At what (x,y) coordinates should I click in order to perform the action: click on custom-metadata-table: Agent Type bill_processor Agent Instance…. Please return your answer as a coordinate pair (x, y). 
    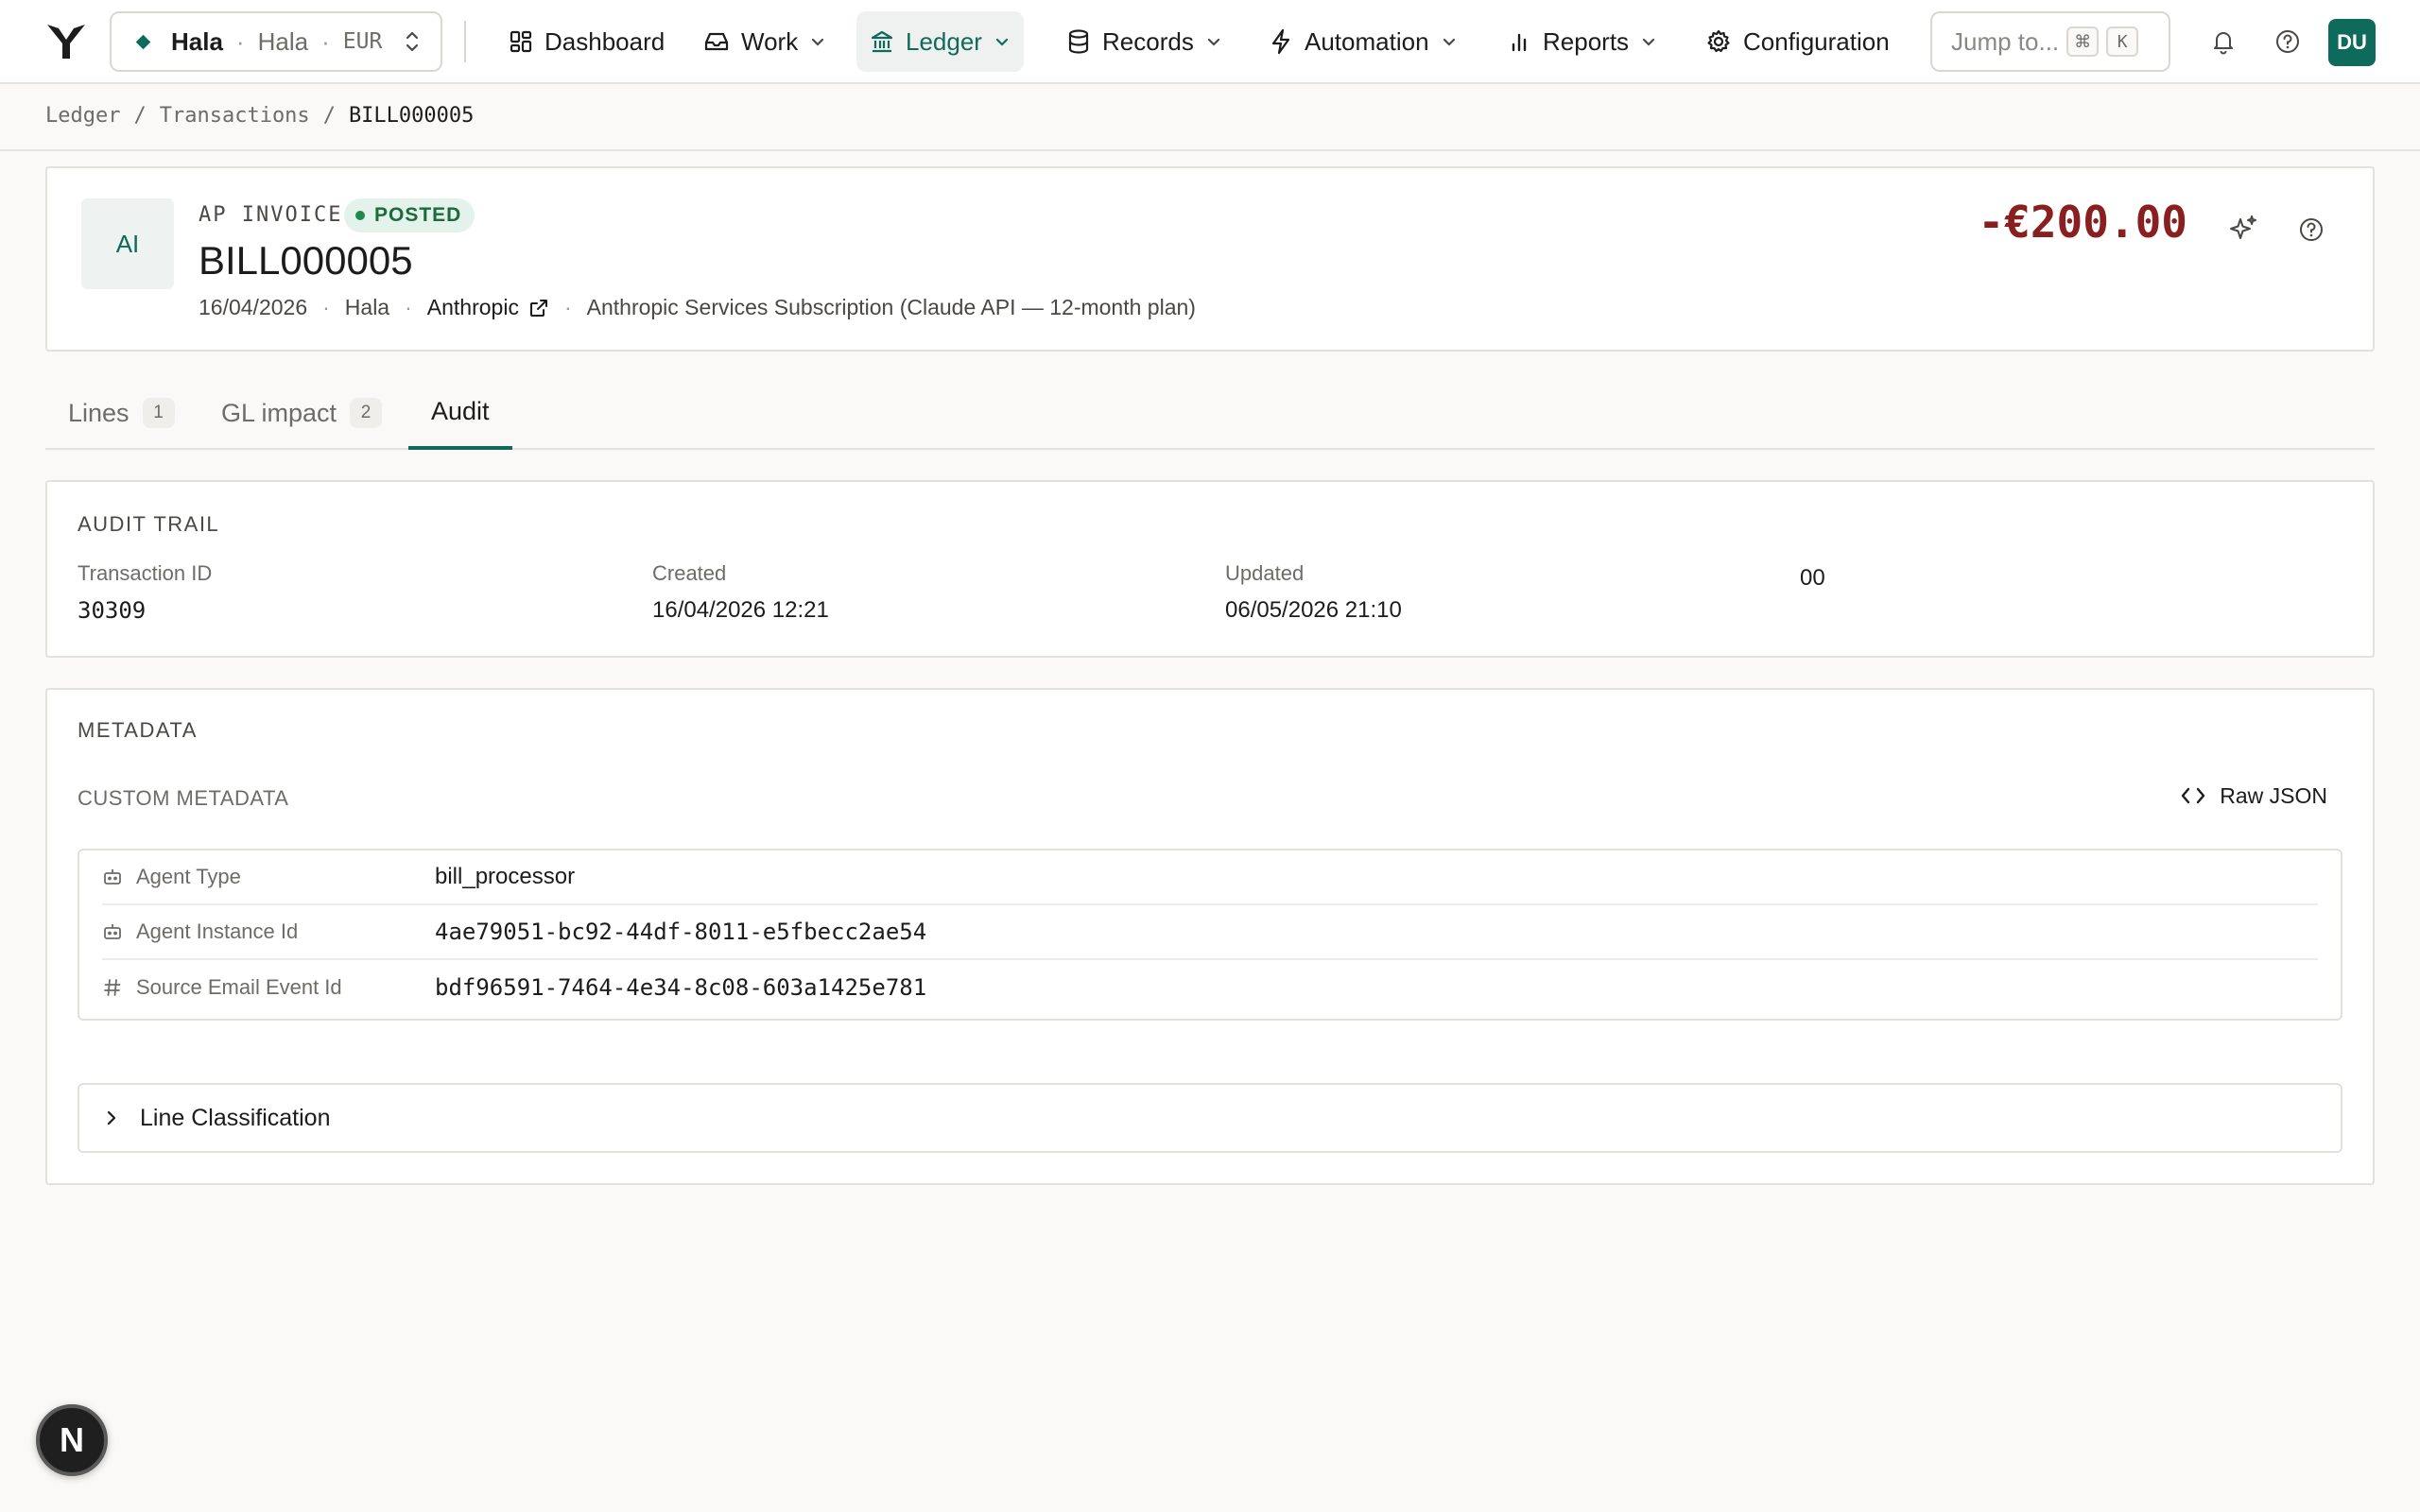
    Looking at the image, I should click on (1210, 935).